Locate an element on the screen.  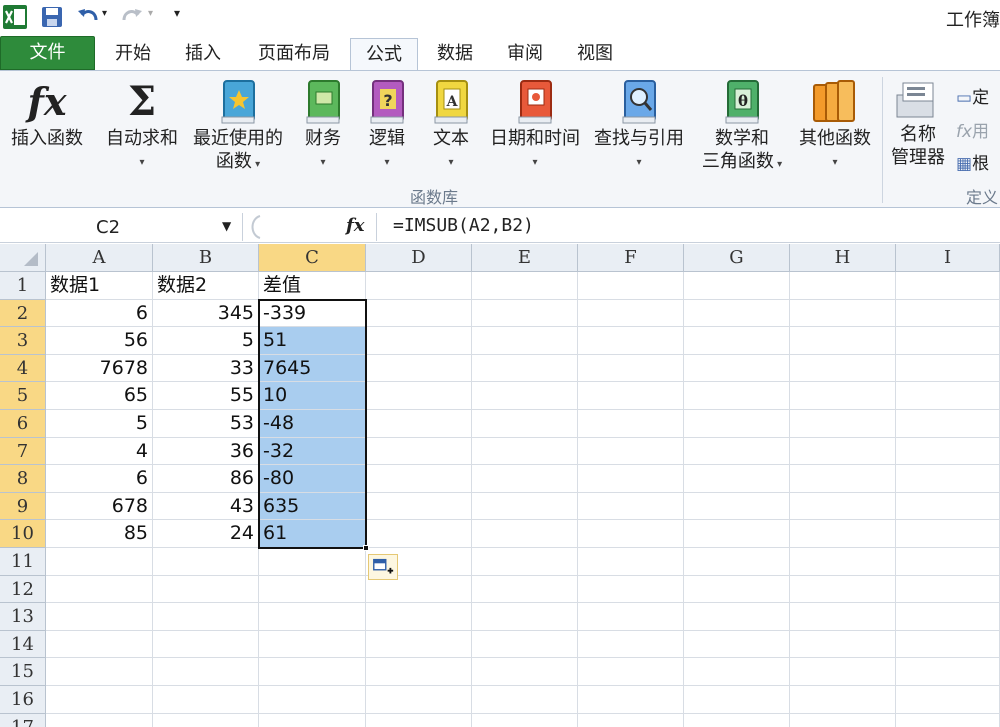
cell-a11 is located at coordinates (99, 562).